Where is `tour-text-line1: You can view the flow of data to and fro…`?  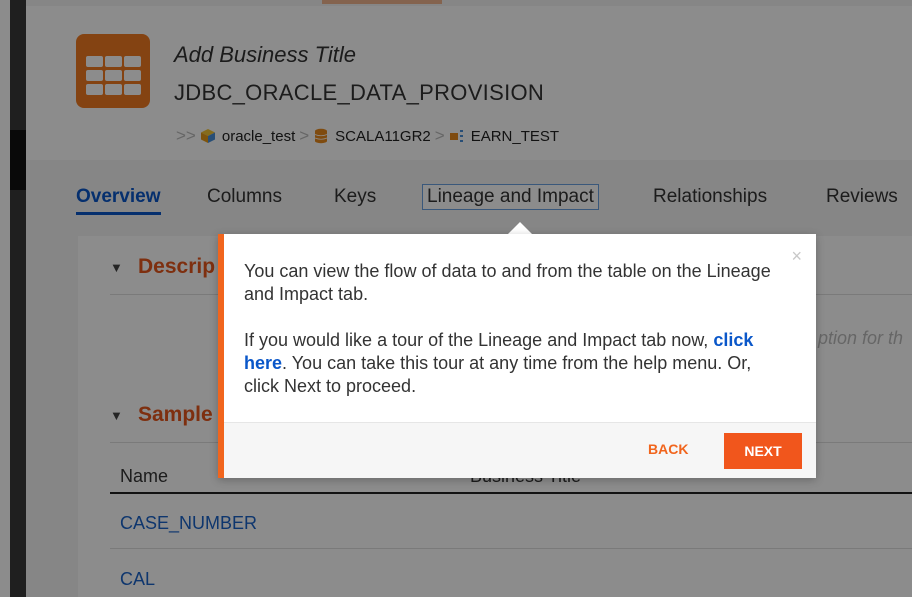 tour-text-line1: You can view the flow of data to and fro… is located at coordinates (507, 282).